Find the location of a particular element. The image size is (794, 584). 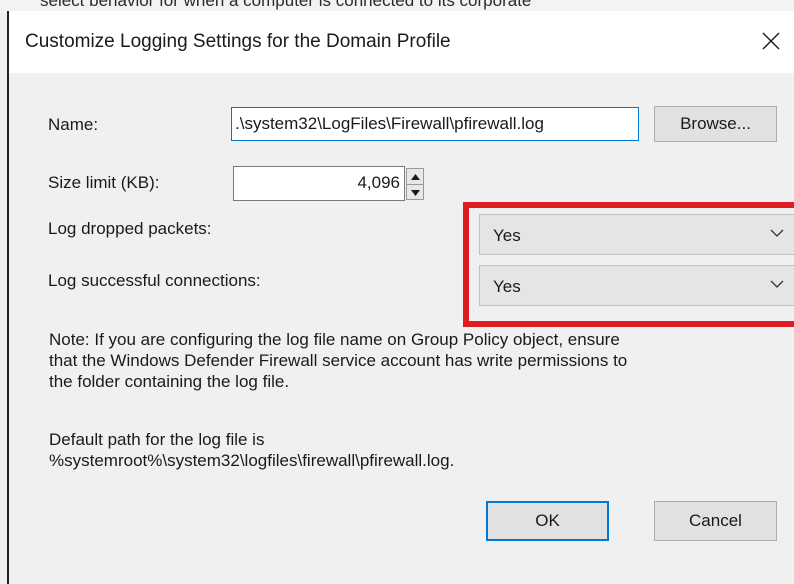

close-button is located at coordinates (771, 41).